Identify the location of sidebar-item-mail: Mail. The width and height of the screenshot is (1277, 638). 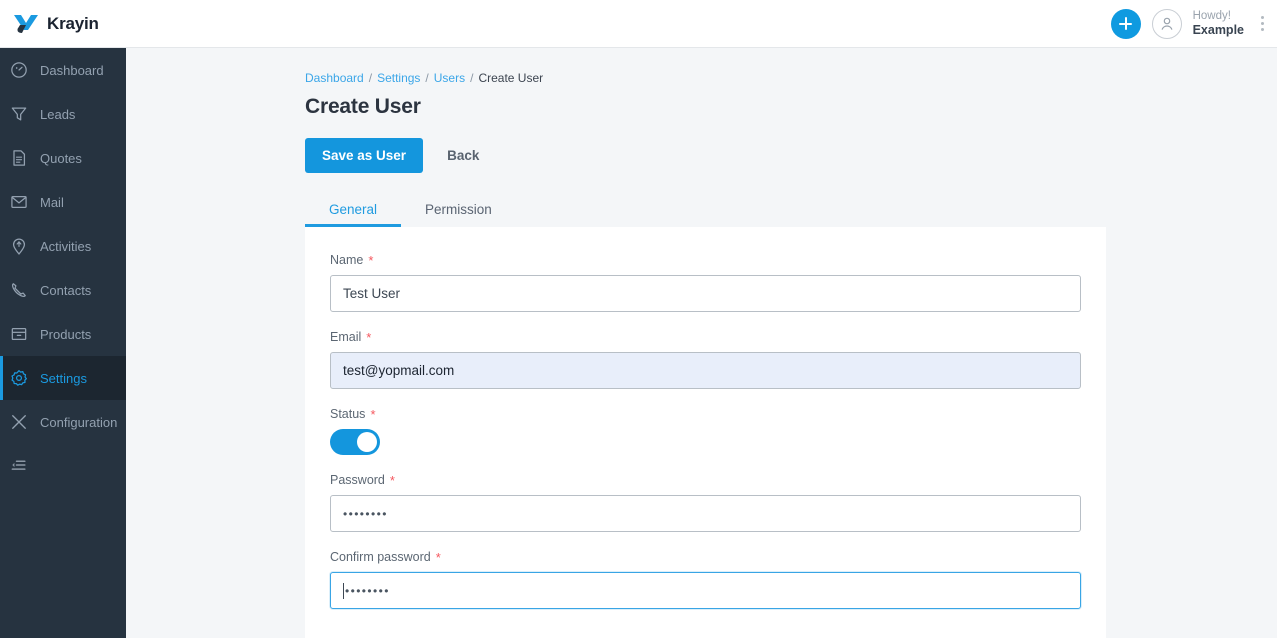
(63, 202).